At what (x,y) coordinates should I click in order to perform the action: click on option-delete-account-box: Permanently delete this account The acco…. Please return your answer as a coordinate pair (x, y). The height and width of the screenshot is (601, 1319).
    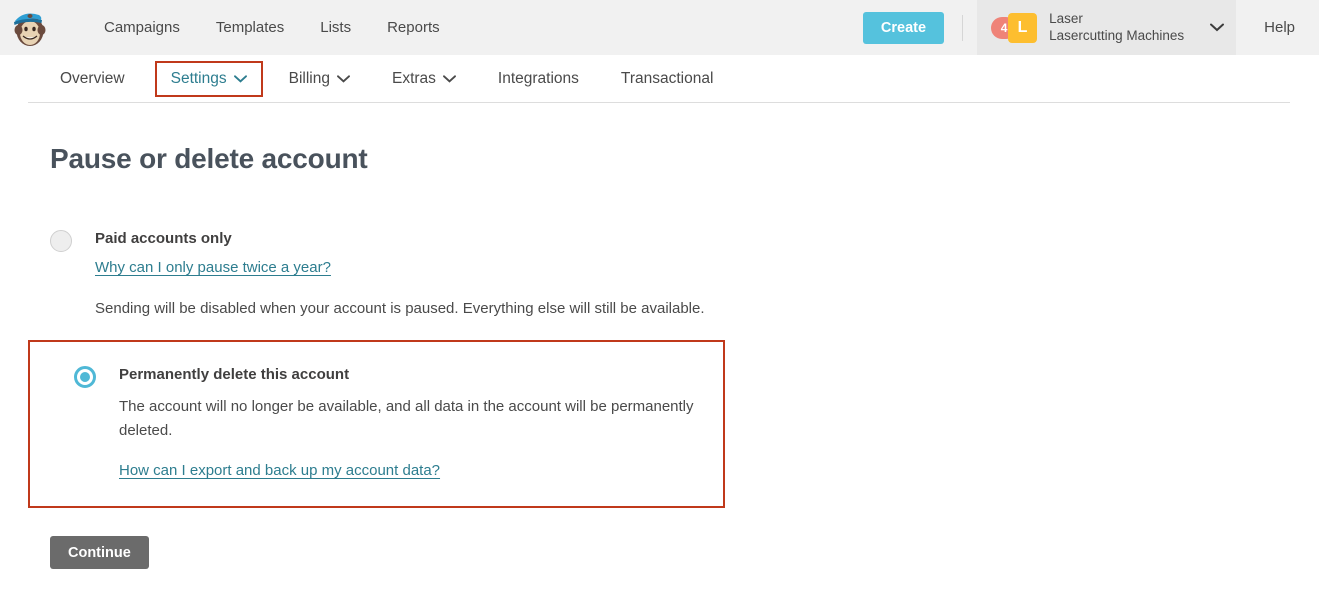
    Looking at the image, I should click on (376, 424).